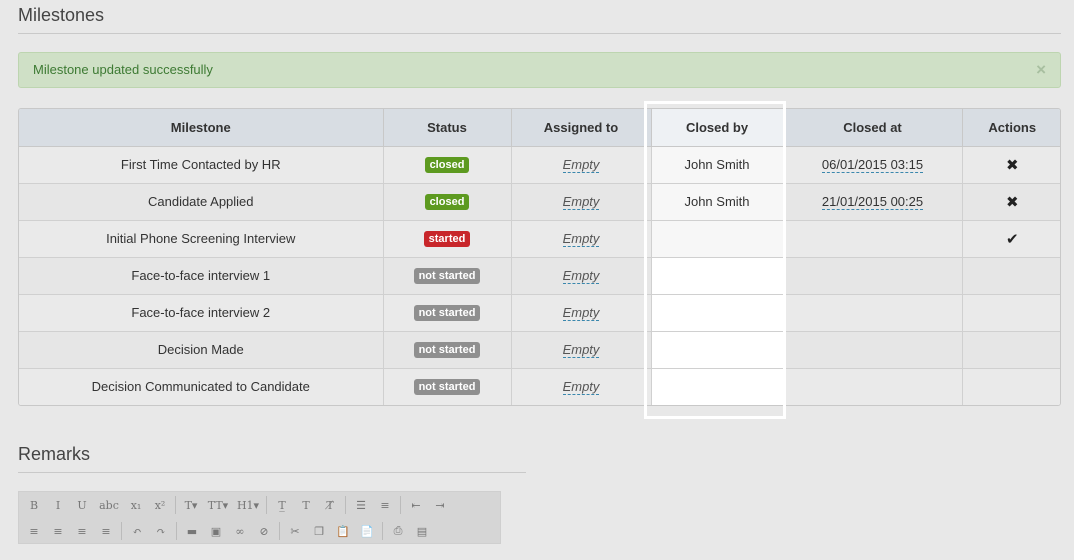 The width and height of the screenshot is (1074, 560). I want to click on closed-at-cell: 06/01/2015 03:15, so click(873, 165).